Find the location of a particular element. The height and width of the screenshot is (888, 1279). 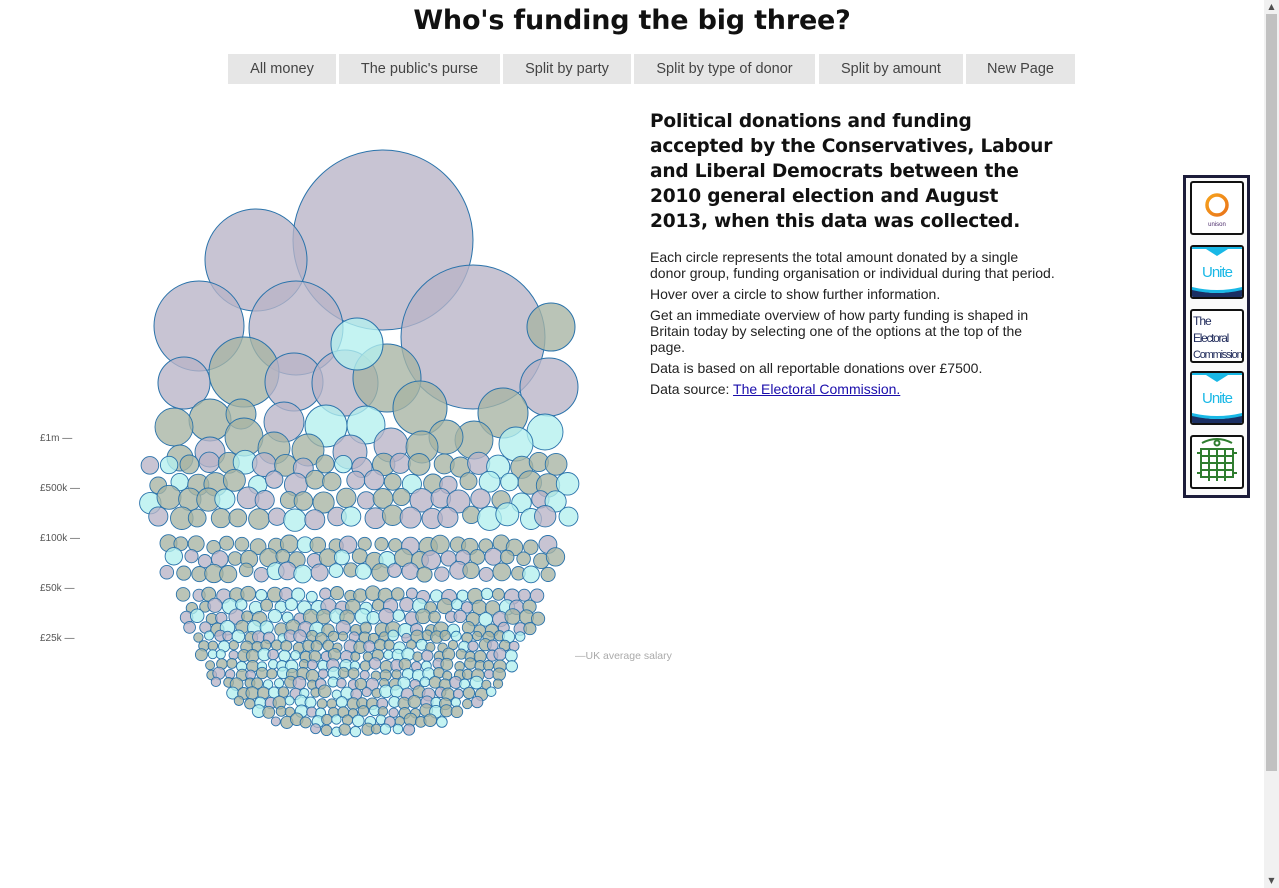

unison-logo: unison is located at coordinates (1217, 208).